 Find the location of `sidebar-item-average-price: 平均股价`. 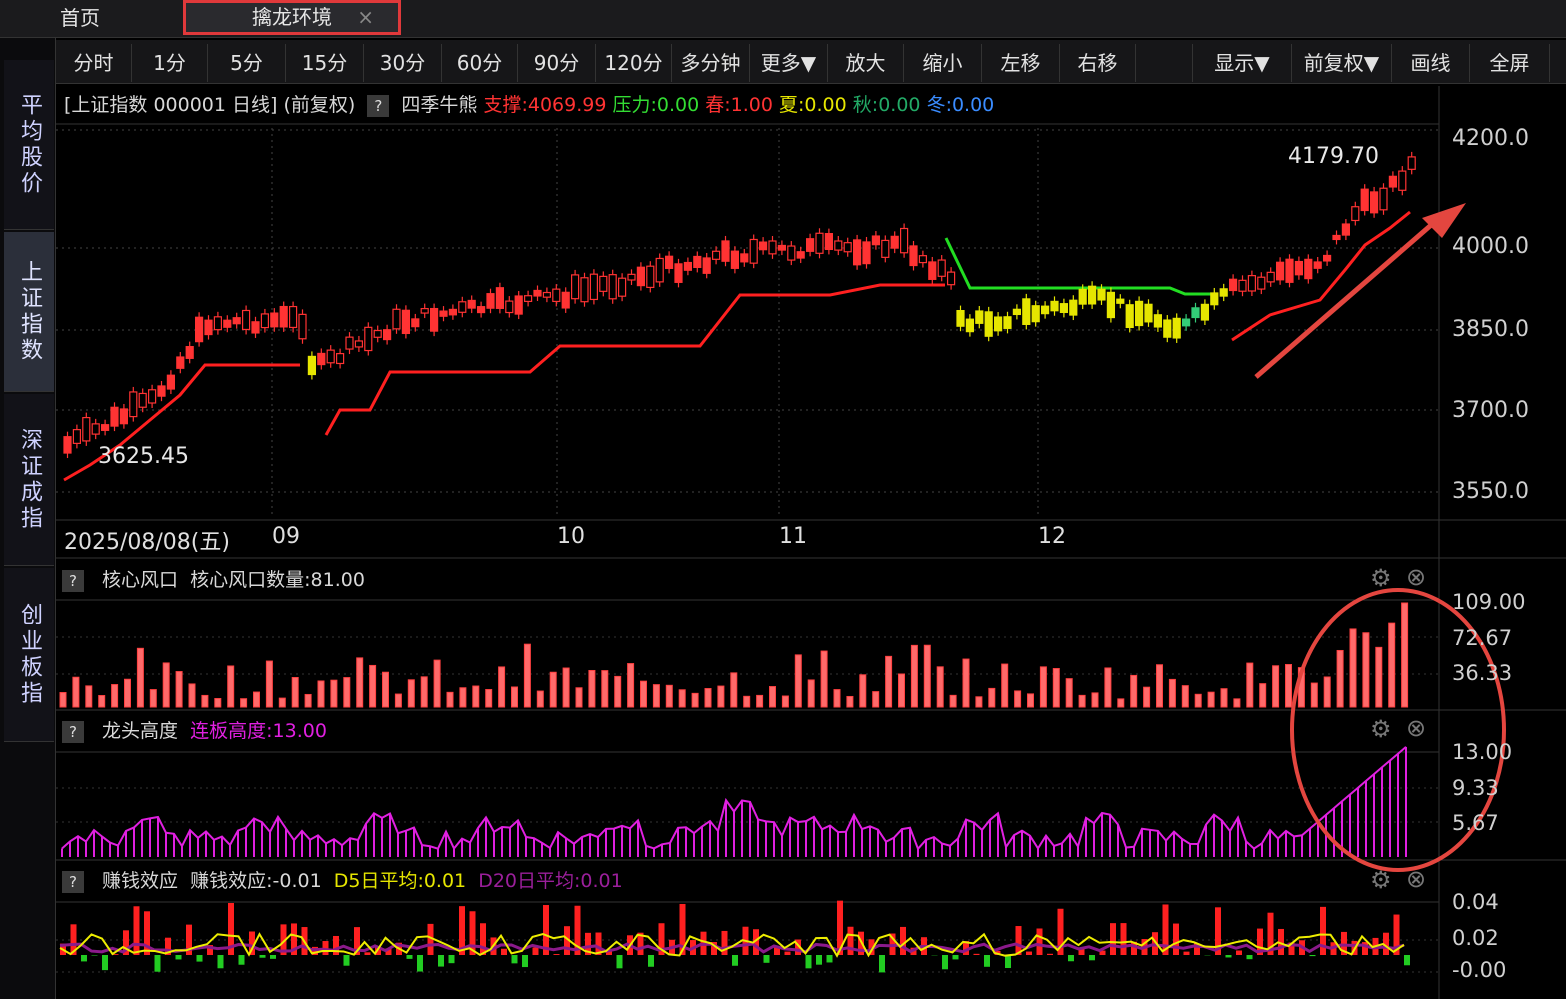

sidebar-item-average-price: 平均股价 is located at coordinates (29, 145).